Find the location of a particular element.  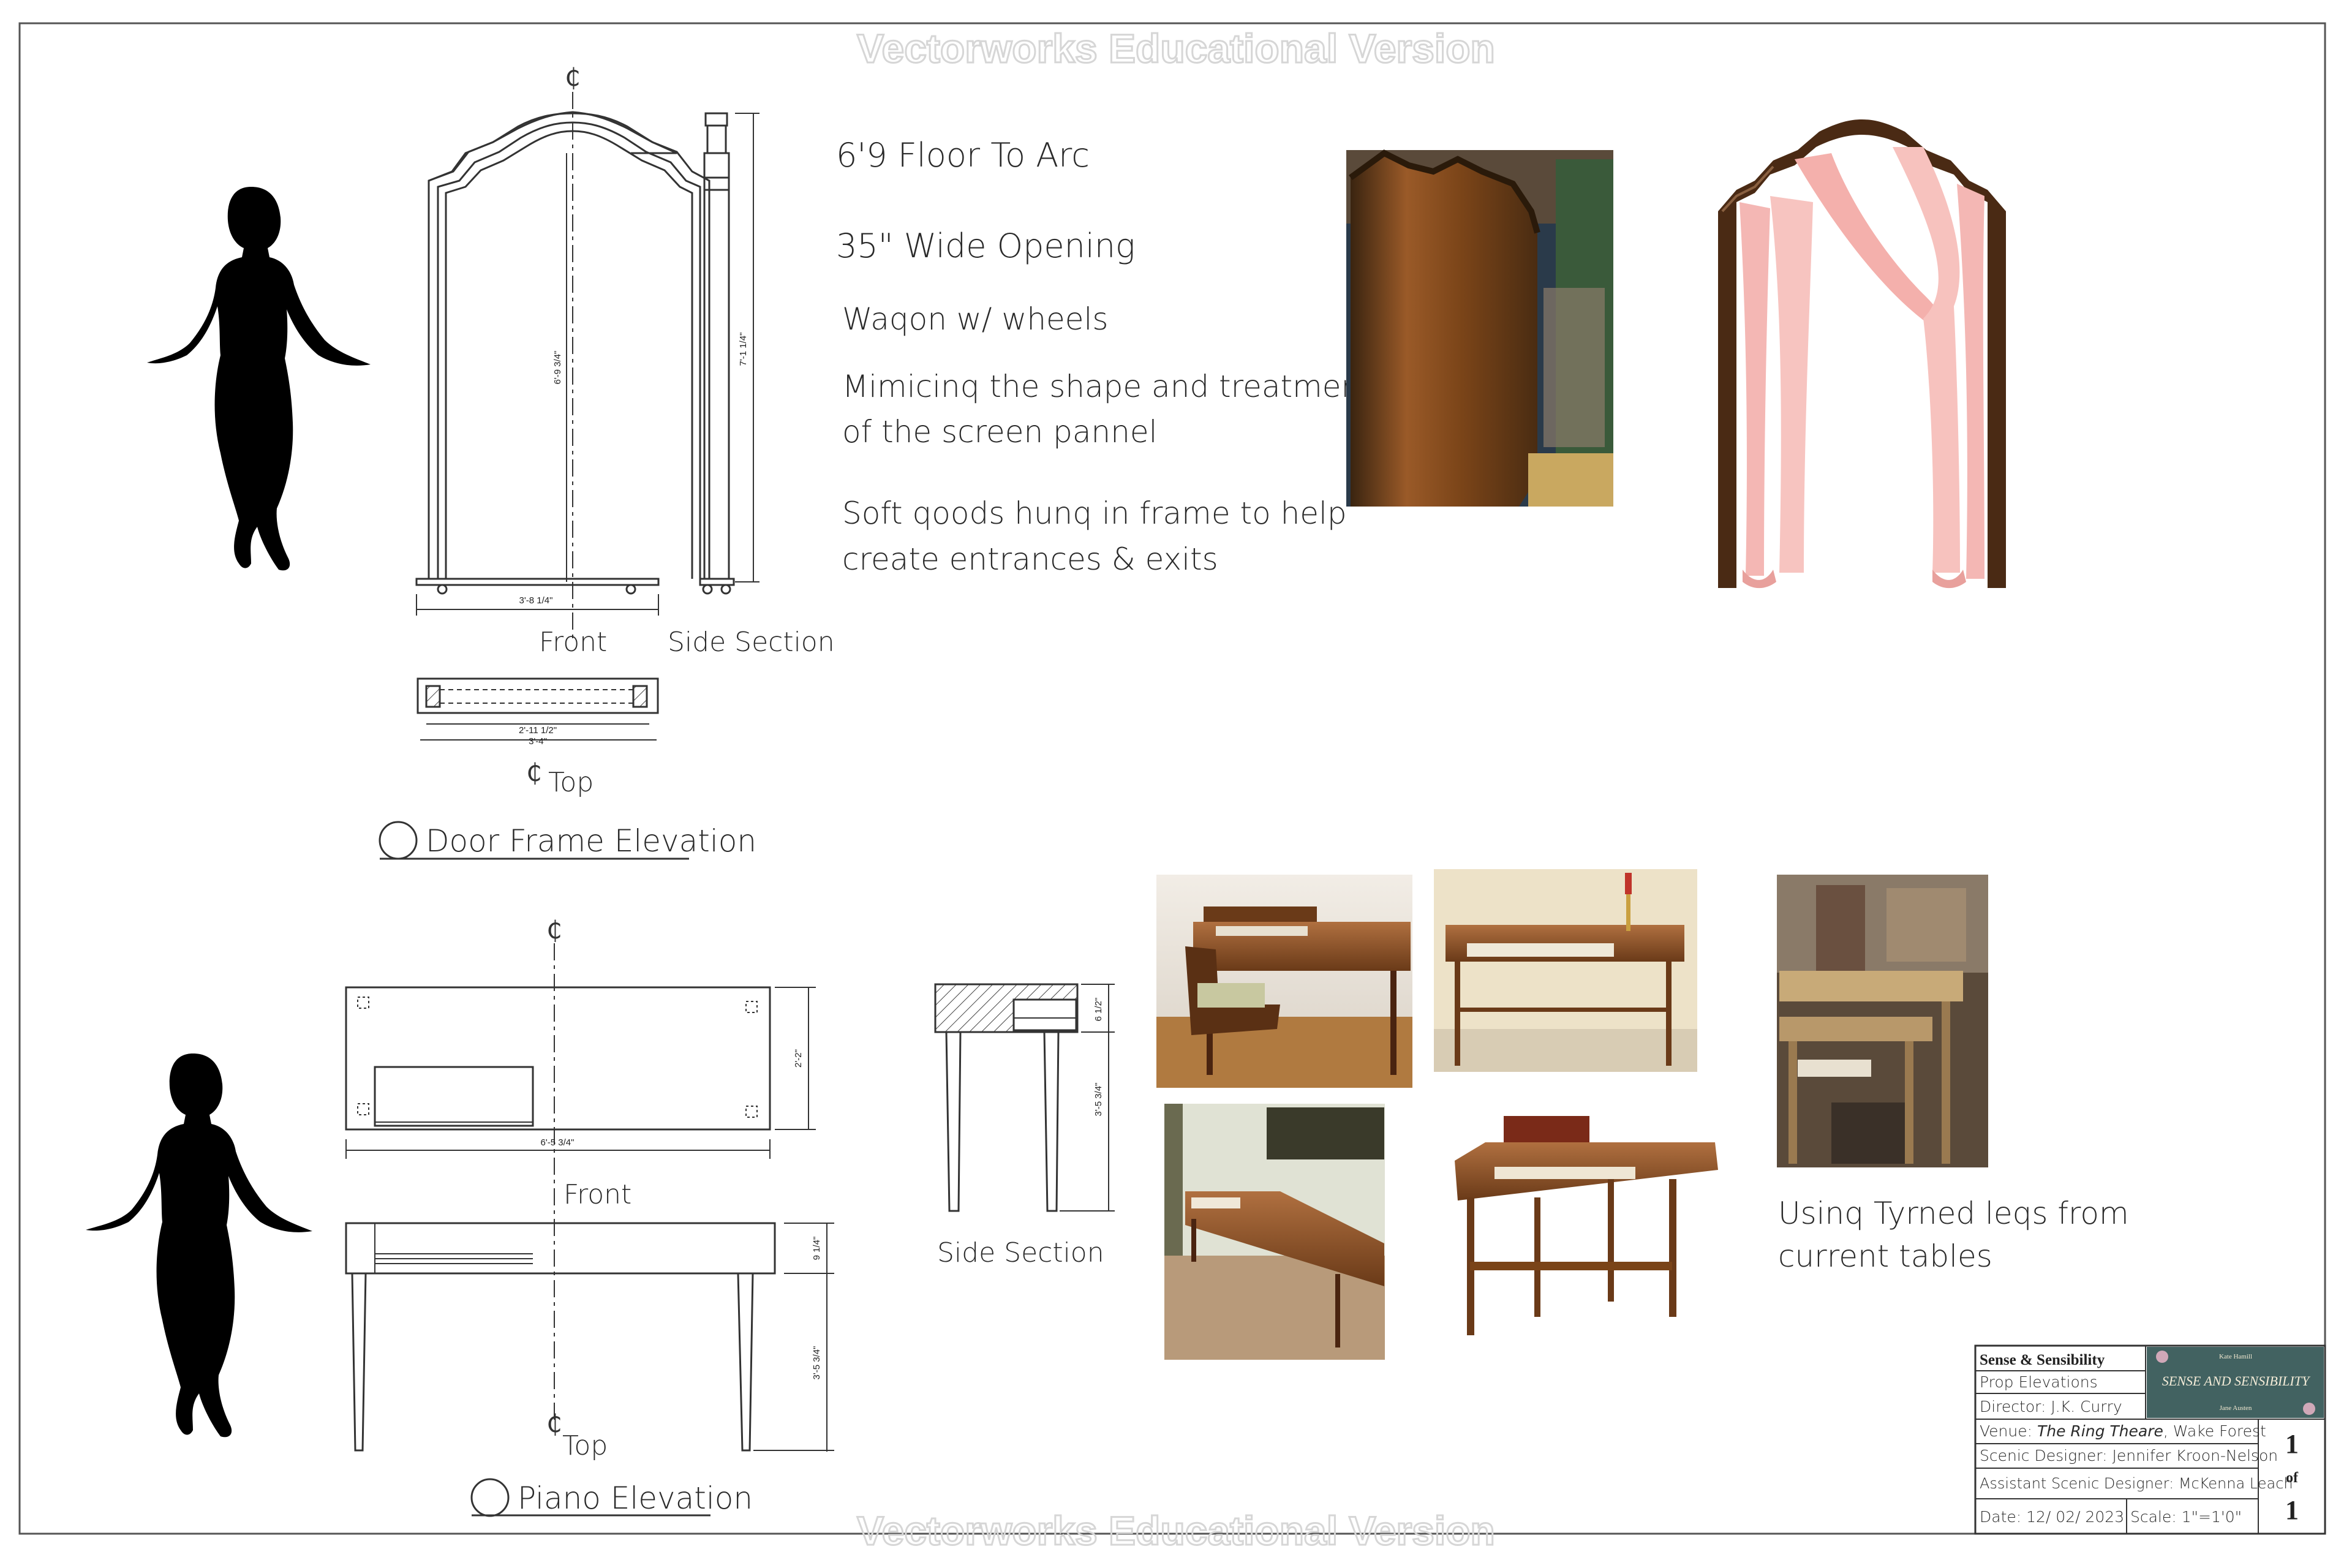

human-silhouette-top is located at coordinates (259, 379).